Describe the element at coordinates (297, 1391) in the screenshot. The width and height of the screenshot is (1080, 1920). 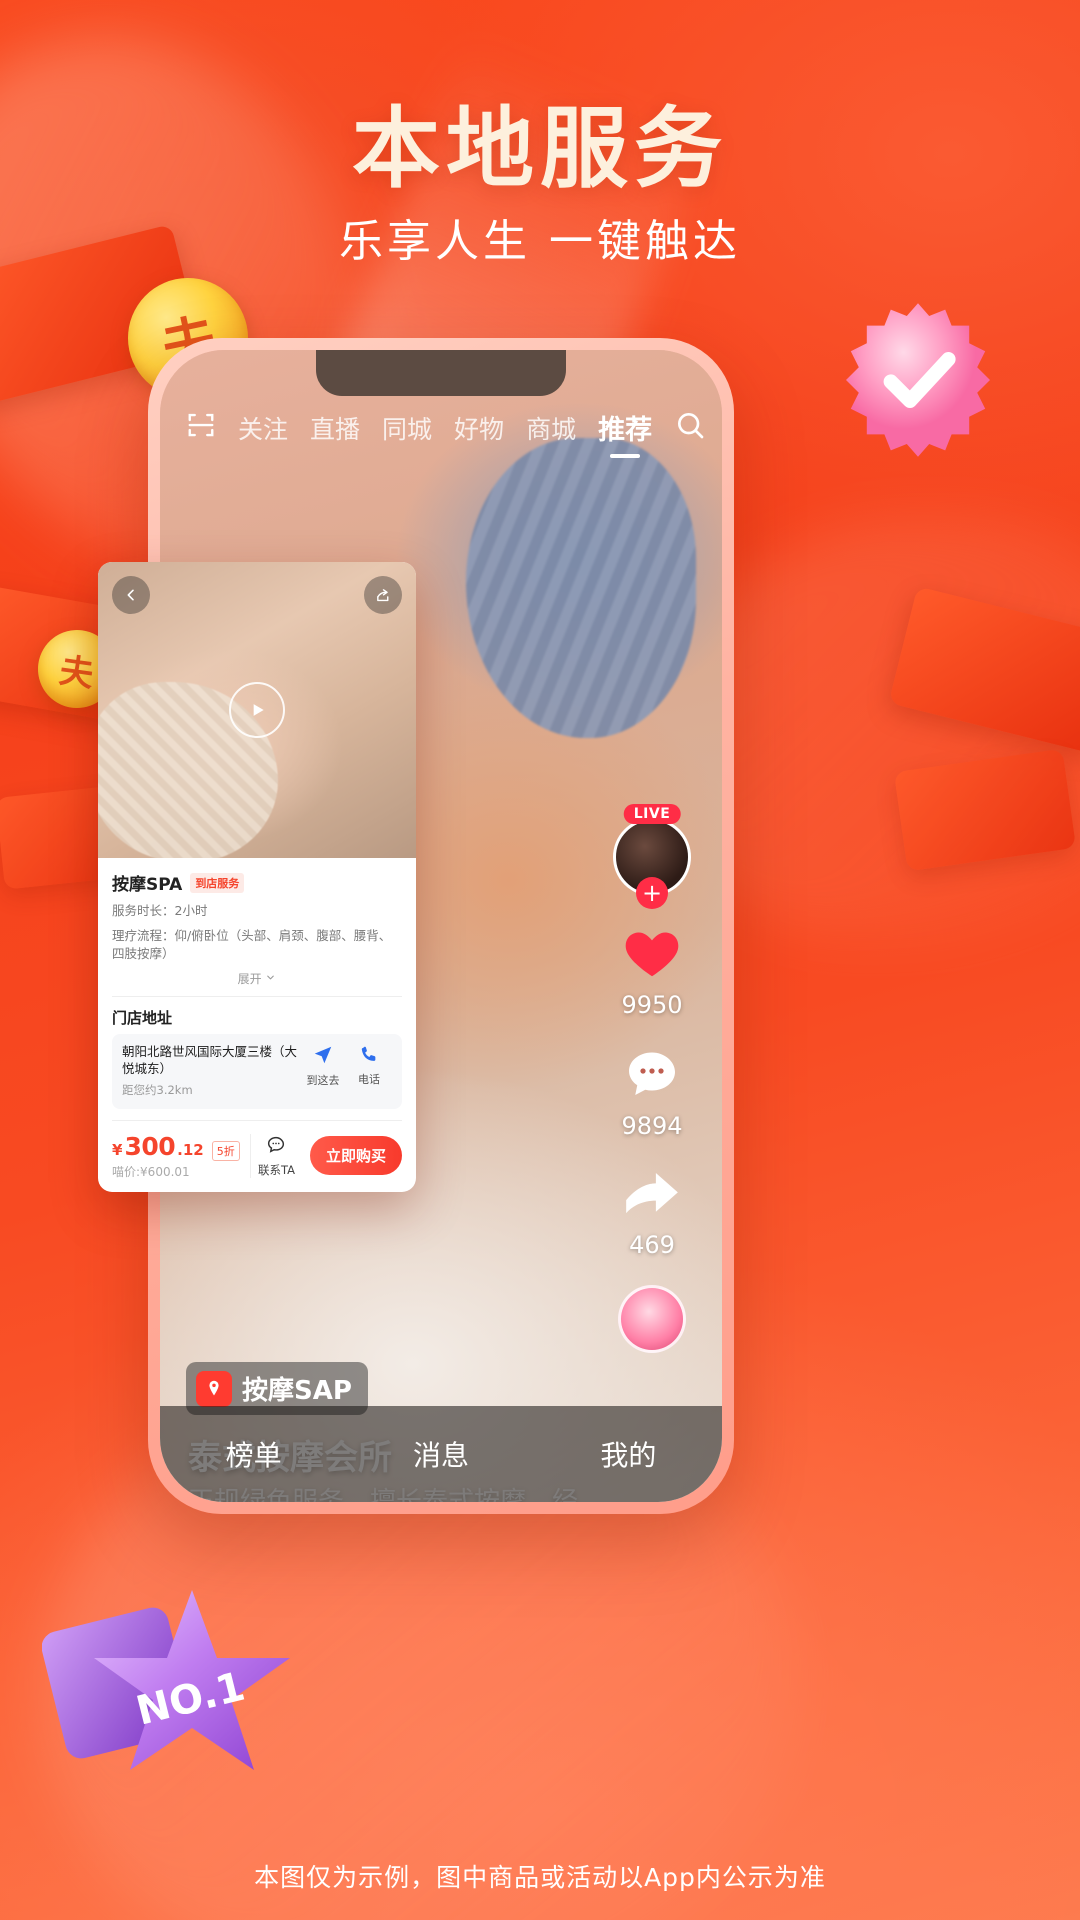
I see `product-tag-label: 按摩SAP` at that location.